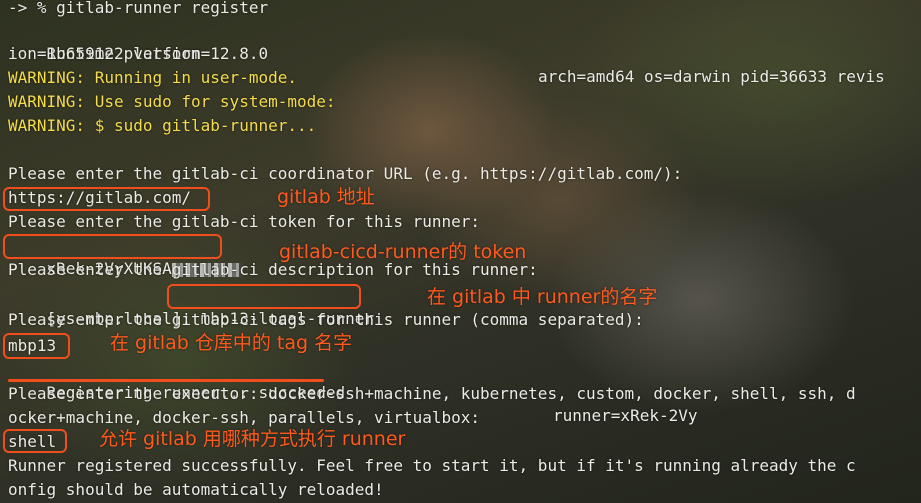 This screenshot has height=503, width=921. I want to click on url-annotation: gitlab 地址, so click(326, 197).